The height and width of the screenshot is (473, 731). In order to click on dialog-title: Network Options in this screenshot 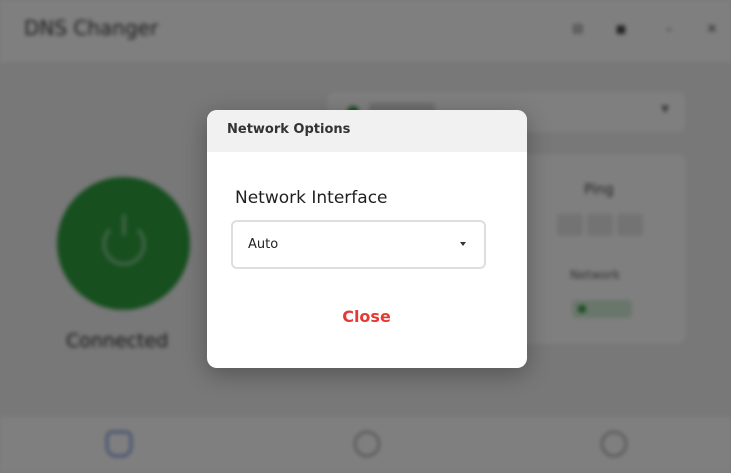, I will do `click(289, 129)`.